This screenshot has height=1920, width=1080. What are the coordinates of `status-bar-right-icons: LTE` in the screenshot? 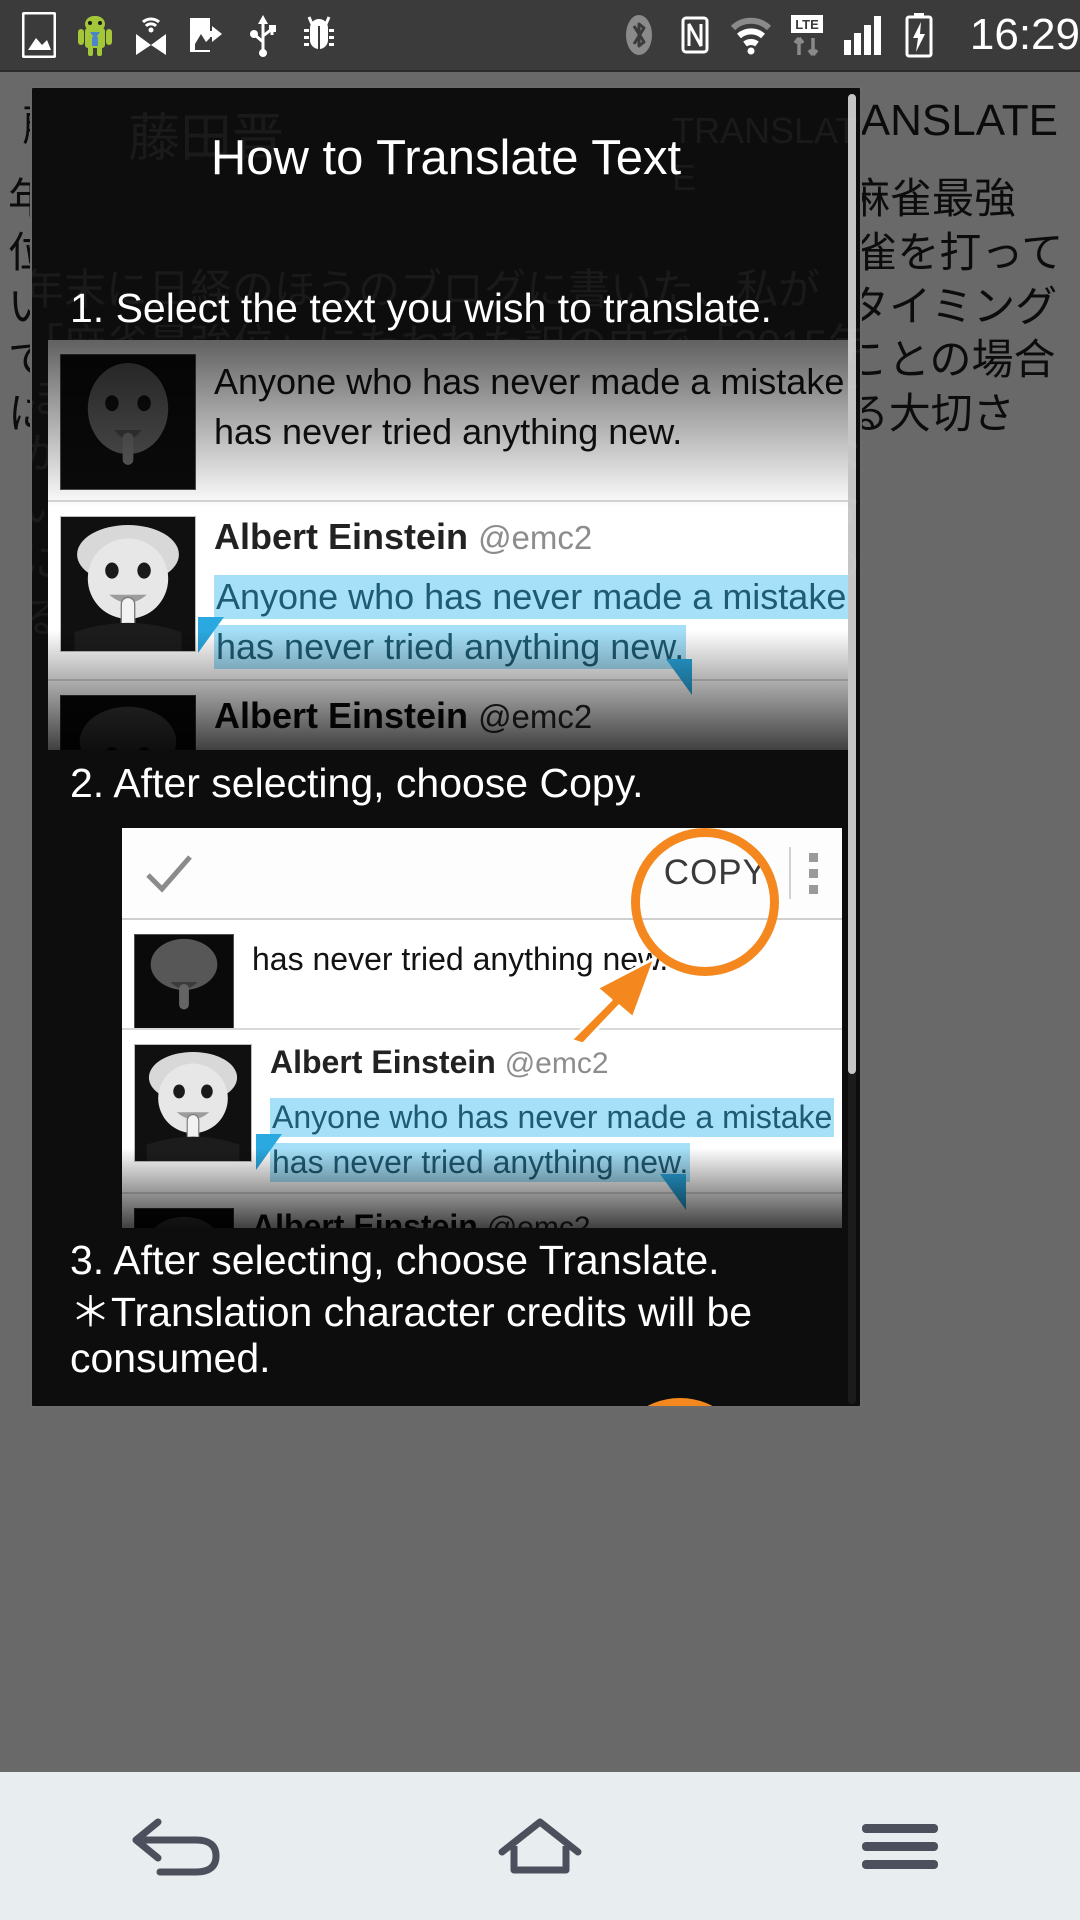 It's located at (789, 35).